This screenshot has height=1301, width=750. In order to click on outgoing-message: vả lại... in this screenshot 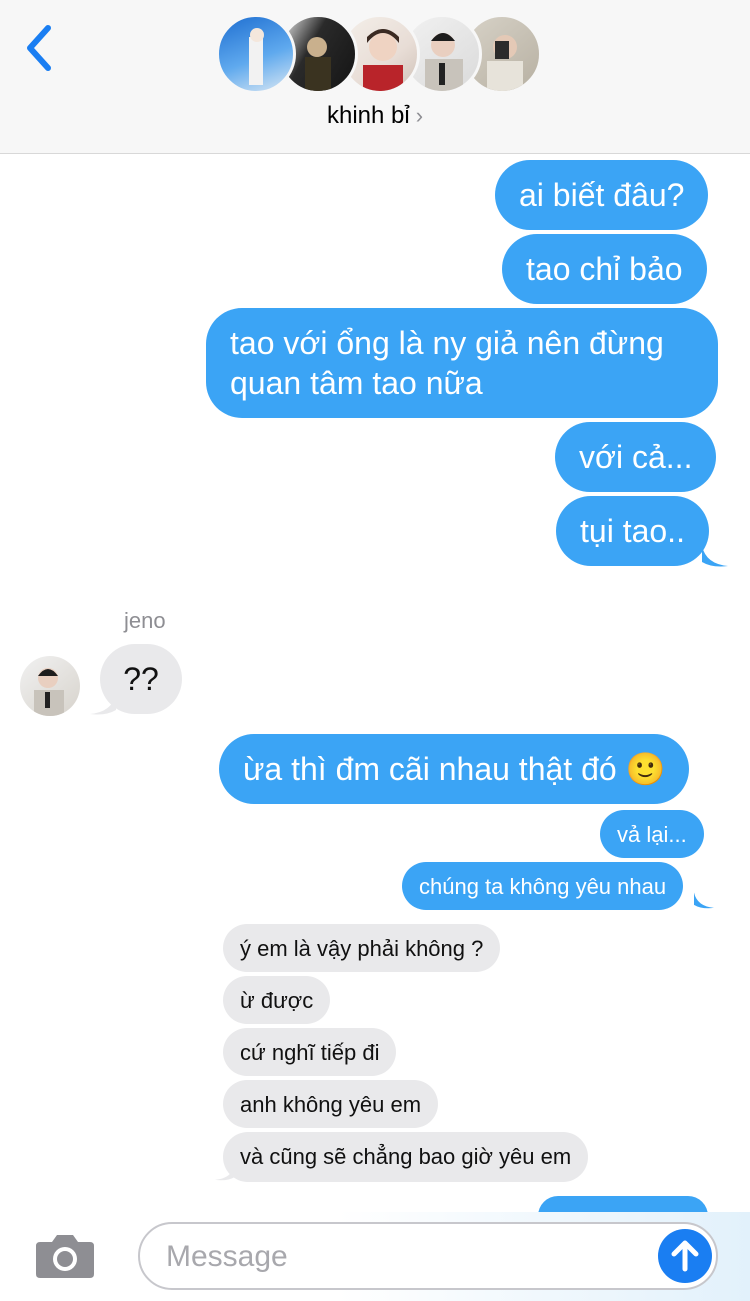, I will do `click(652, 834)`.